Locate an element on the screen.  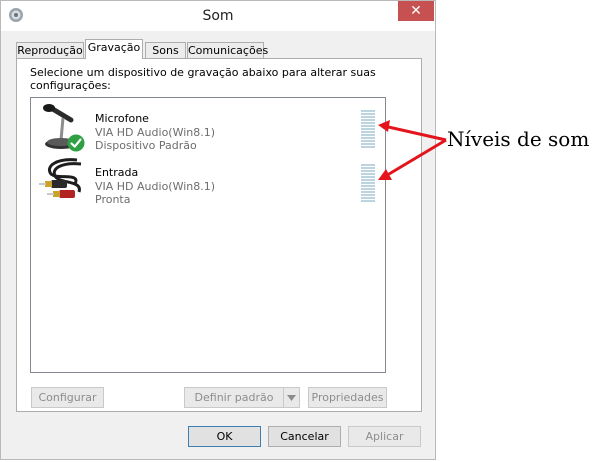
cancel-button: Cancelar is located at coordinates (304, 436).